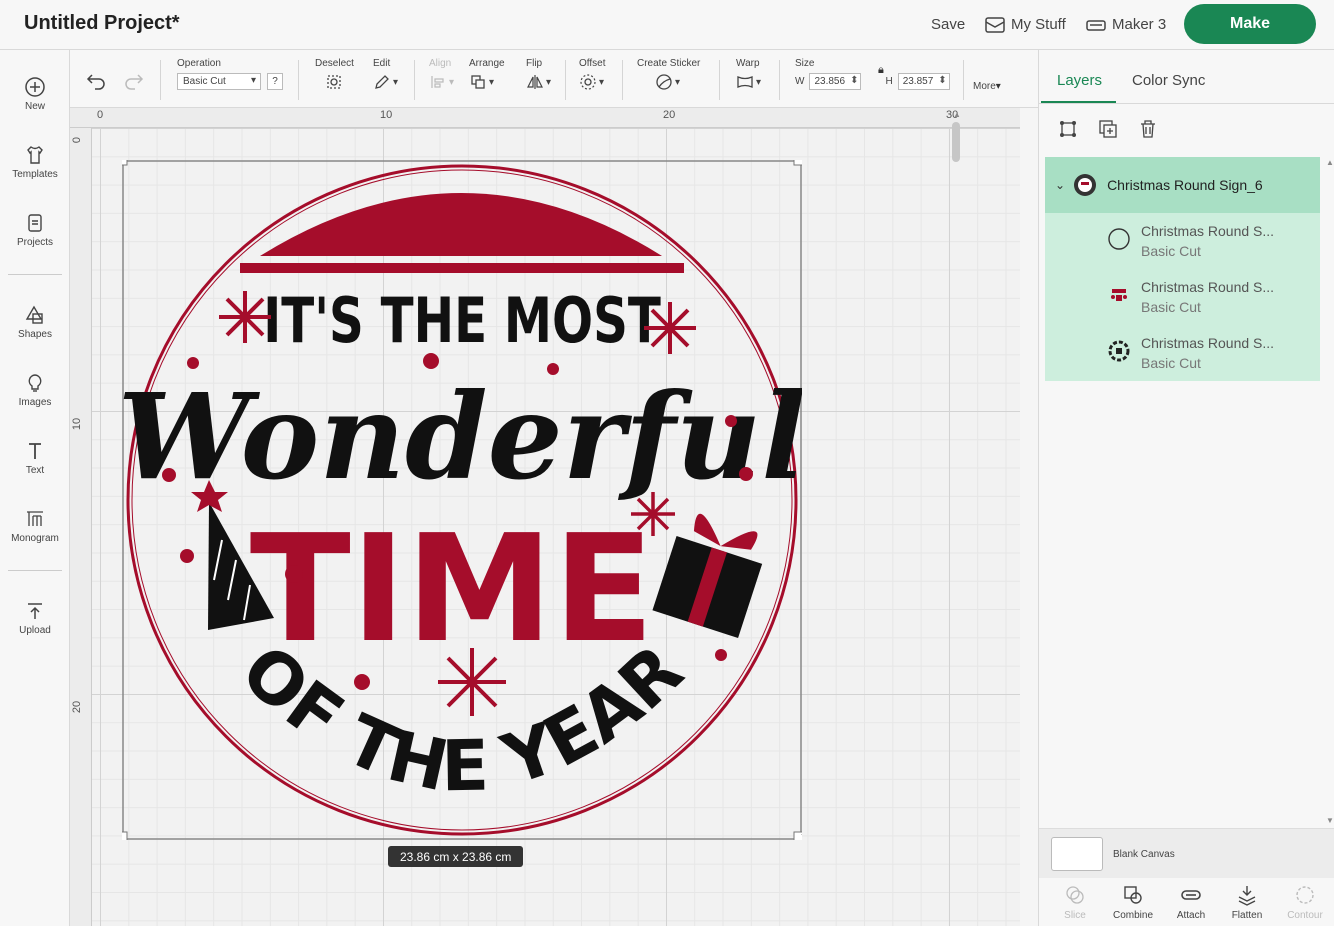 Image resolution: width=1334 pixels, height=926 pixels. What do you see at coordinates (1075, 902) in the screenshot?
I see `slice-button: Slice` at bounding box center [1075, 902].